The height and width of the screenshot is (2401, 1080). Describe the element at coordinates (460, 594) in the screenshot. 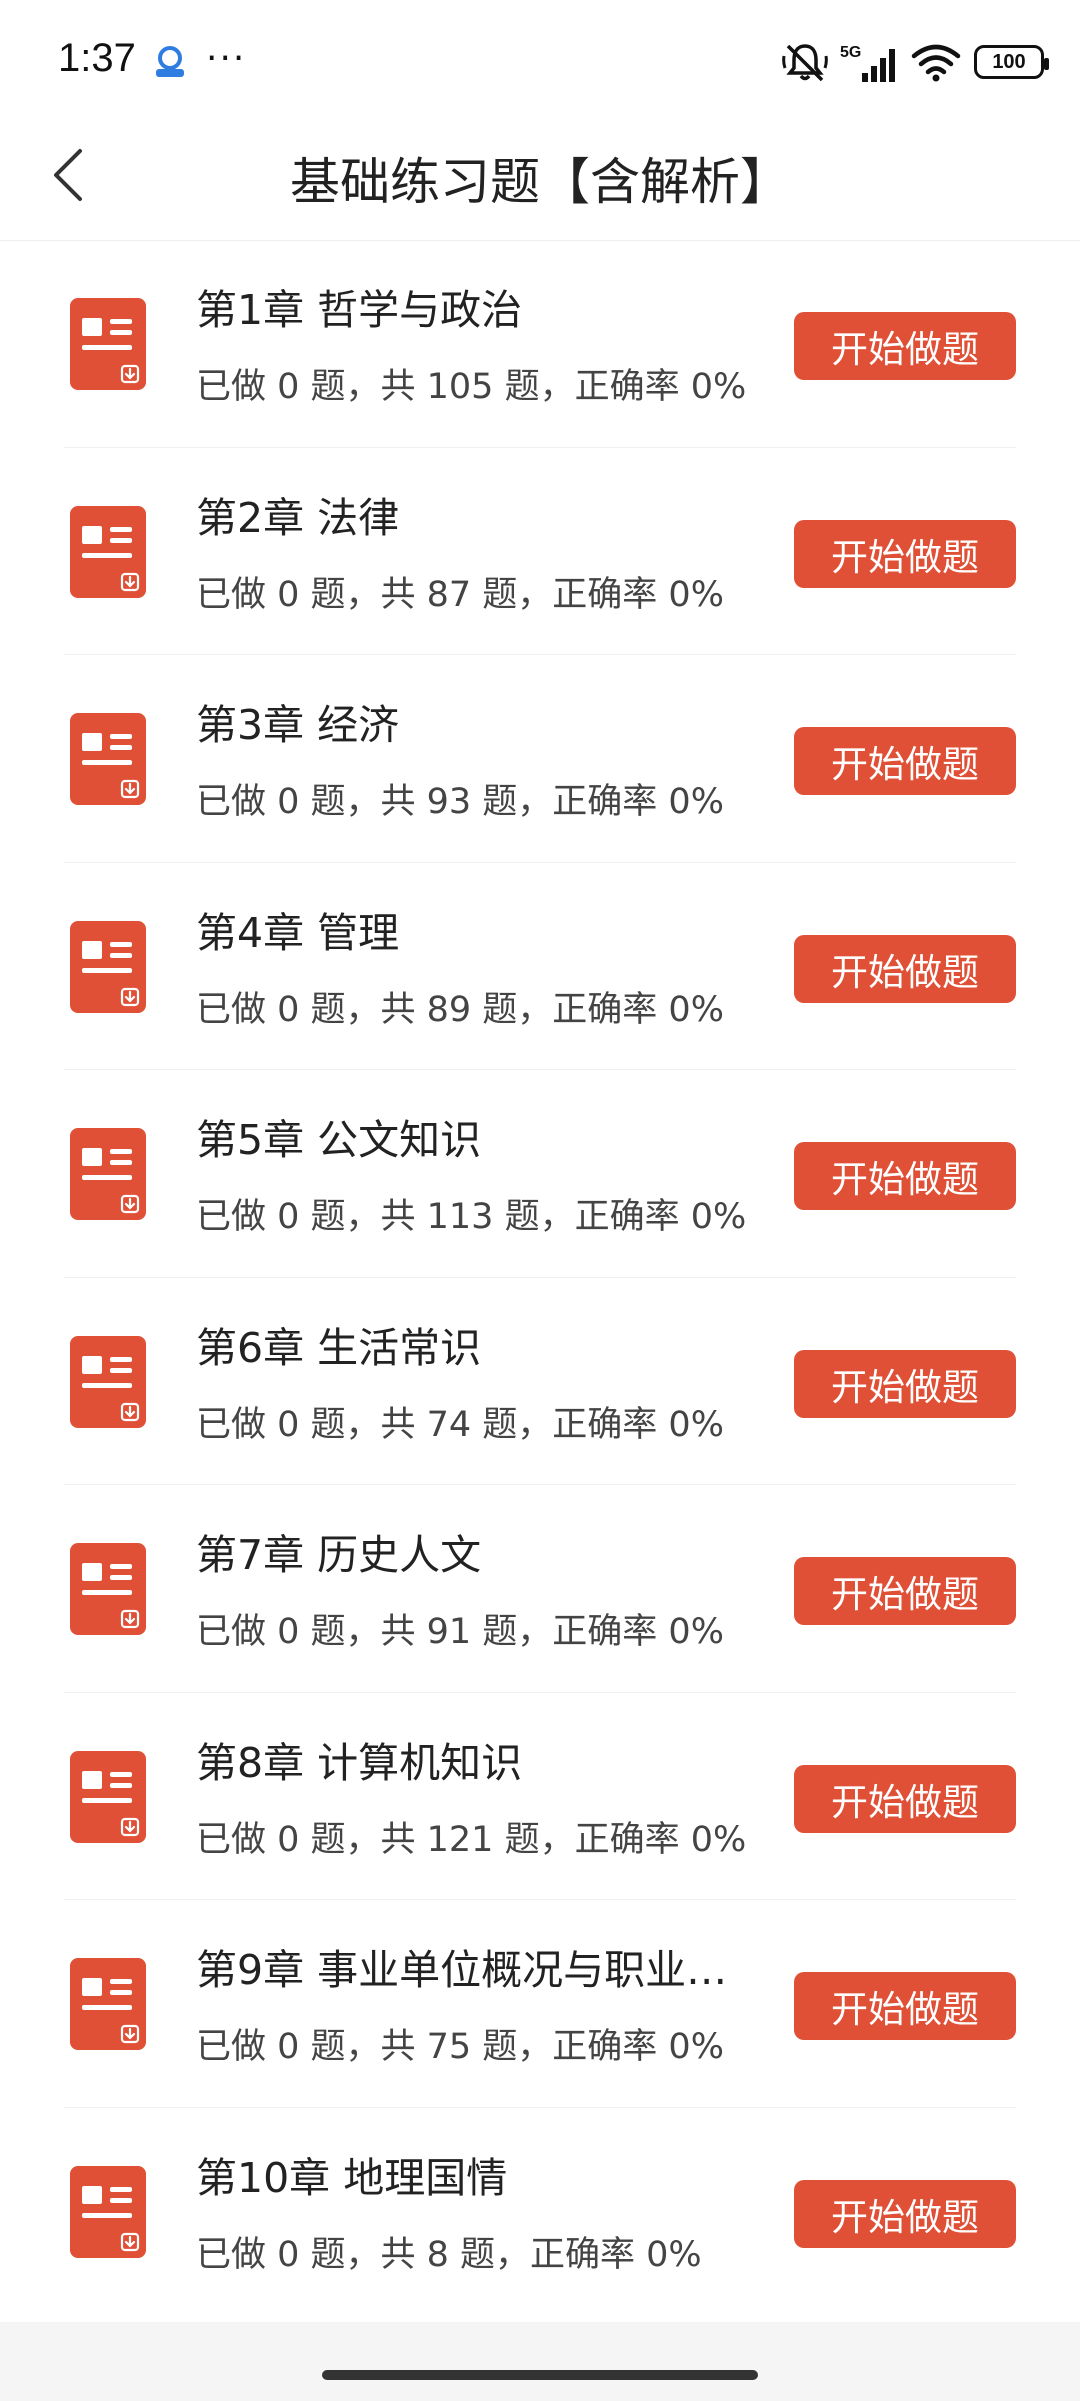

I see `chapter-stats: 已做 0 题，共 87 题，正确率 0%` at that location.